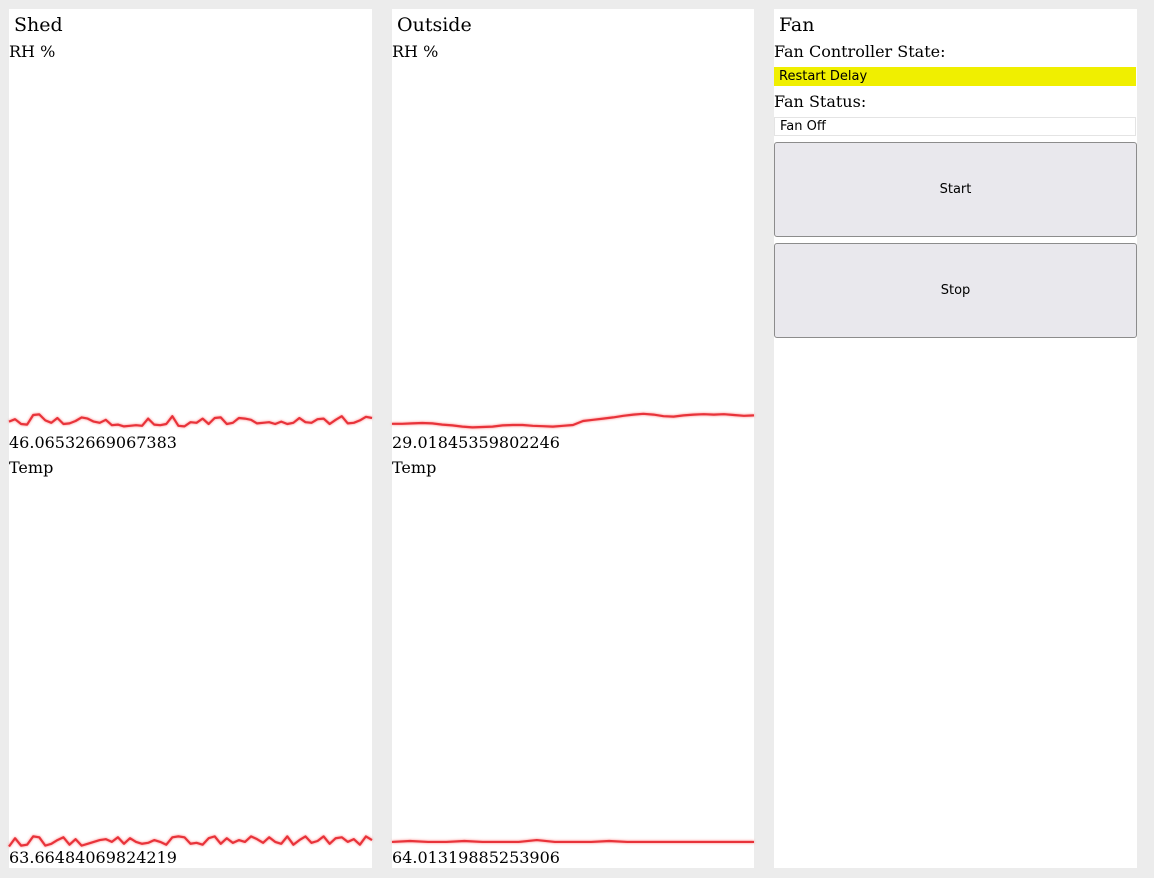 Image resolution: width=1154 pixels, height=878 pixels. I want to click on shed-rh-value: 46.06532669067383, so click(93, 442).